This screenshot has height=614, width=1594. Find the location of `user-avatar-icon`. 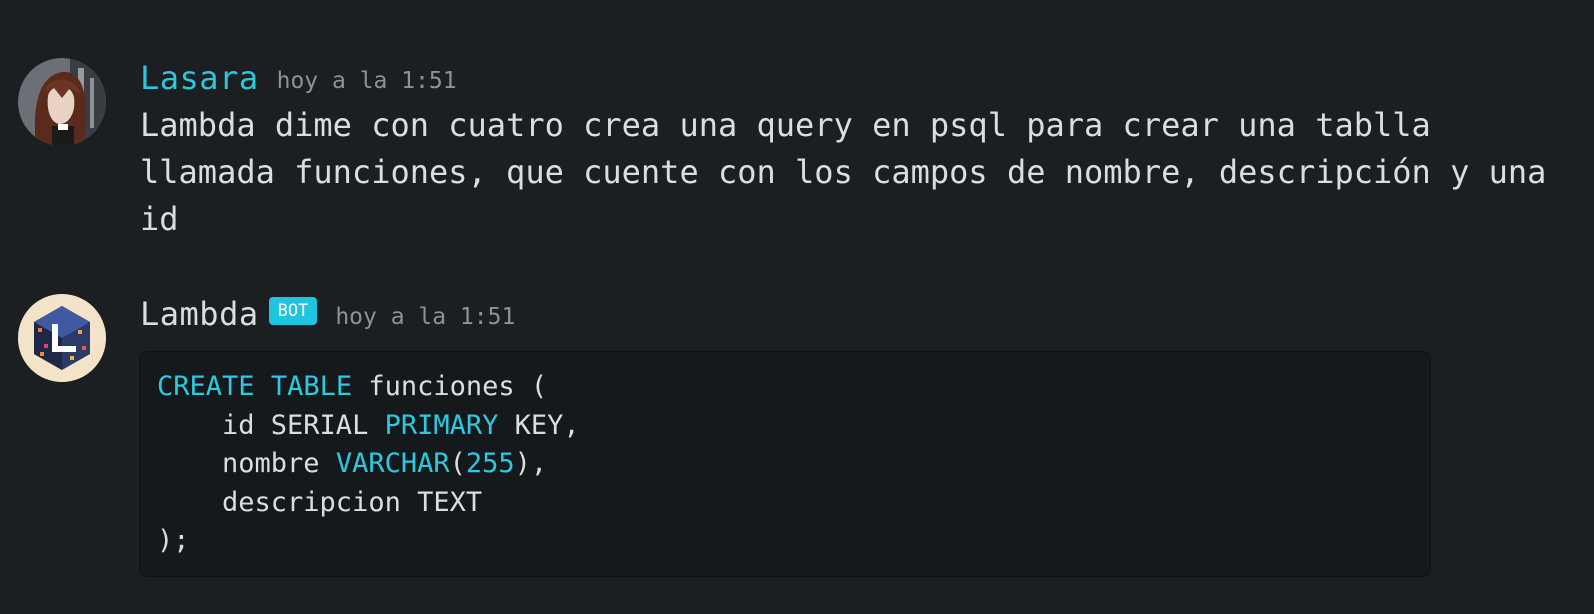

user-avatar-icon is located at coordinates (62, 102).